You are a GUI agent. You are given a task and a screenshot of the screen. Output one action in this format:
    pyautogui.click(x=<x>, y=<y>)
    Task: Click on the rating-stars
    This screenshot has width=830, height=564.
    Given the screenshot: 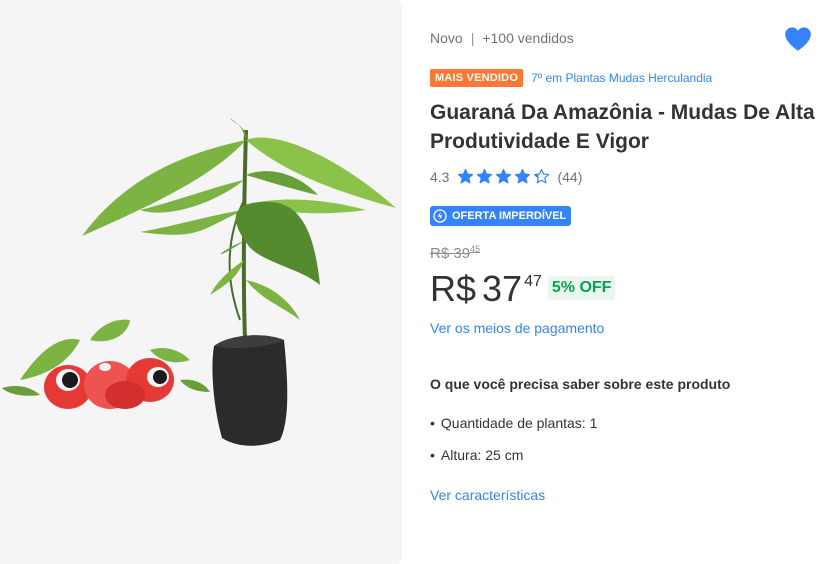 What is the action you would take?
    pyautogui.click(x=503, y=176)
    